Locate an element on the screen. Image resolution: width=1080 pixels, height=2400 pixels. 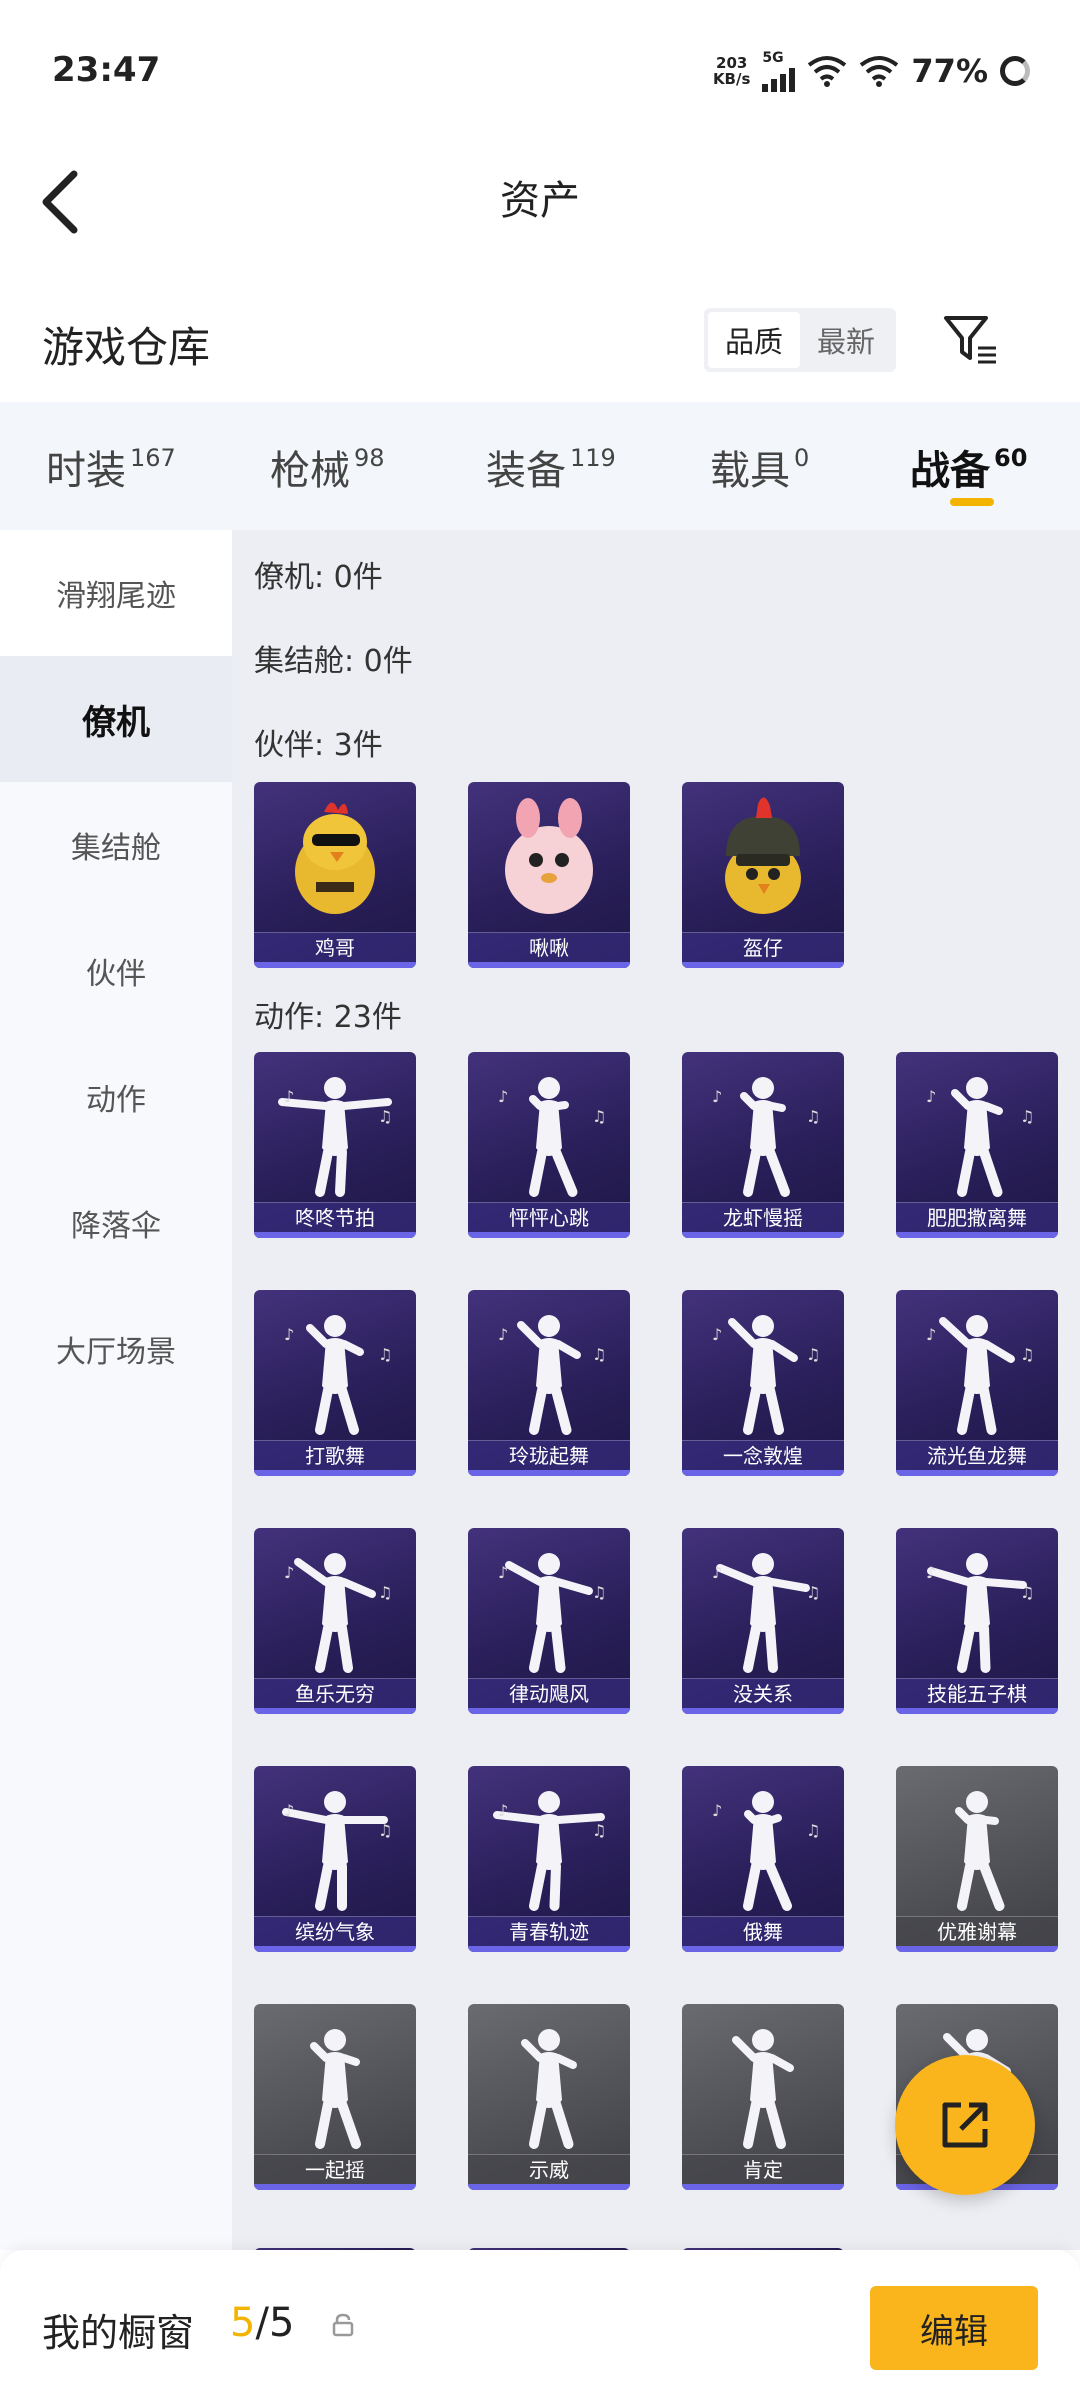
filter-icon is located at coordinates (970, 340).